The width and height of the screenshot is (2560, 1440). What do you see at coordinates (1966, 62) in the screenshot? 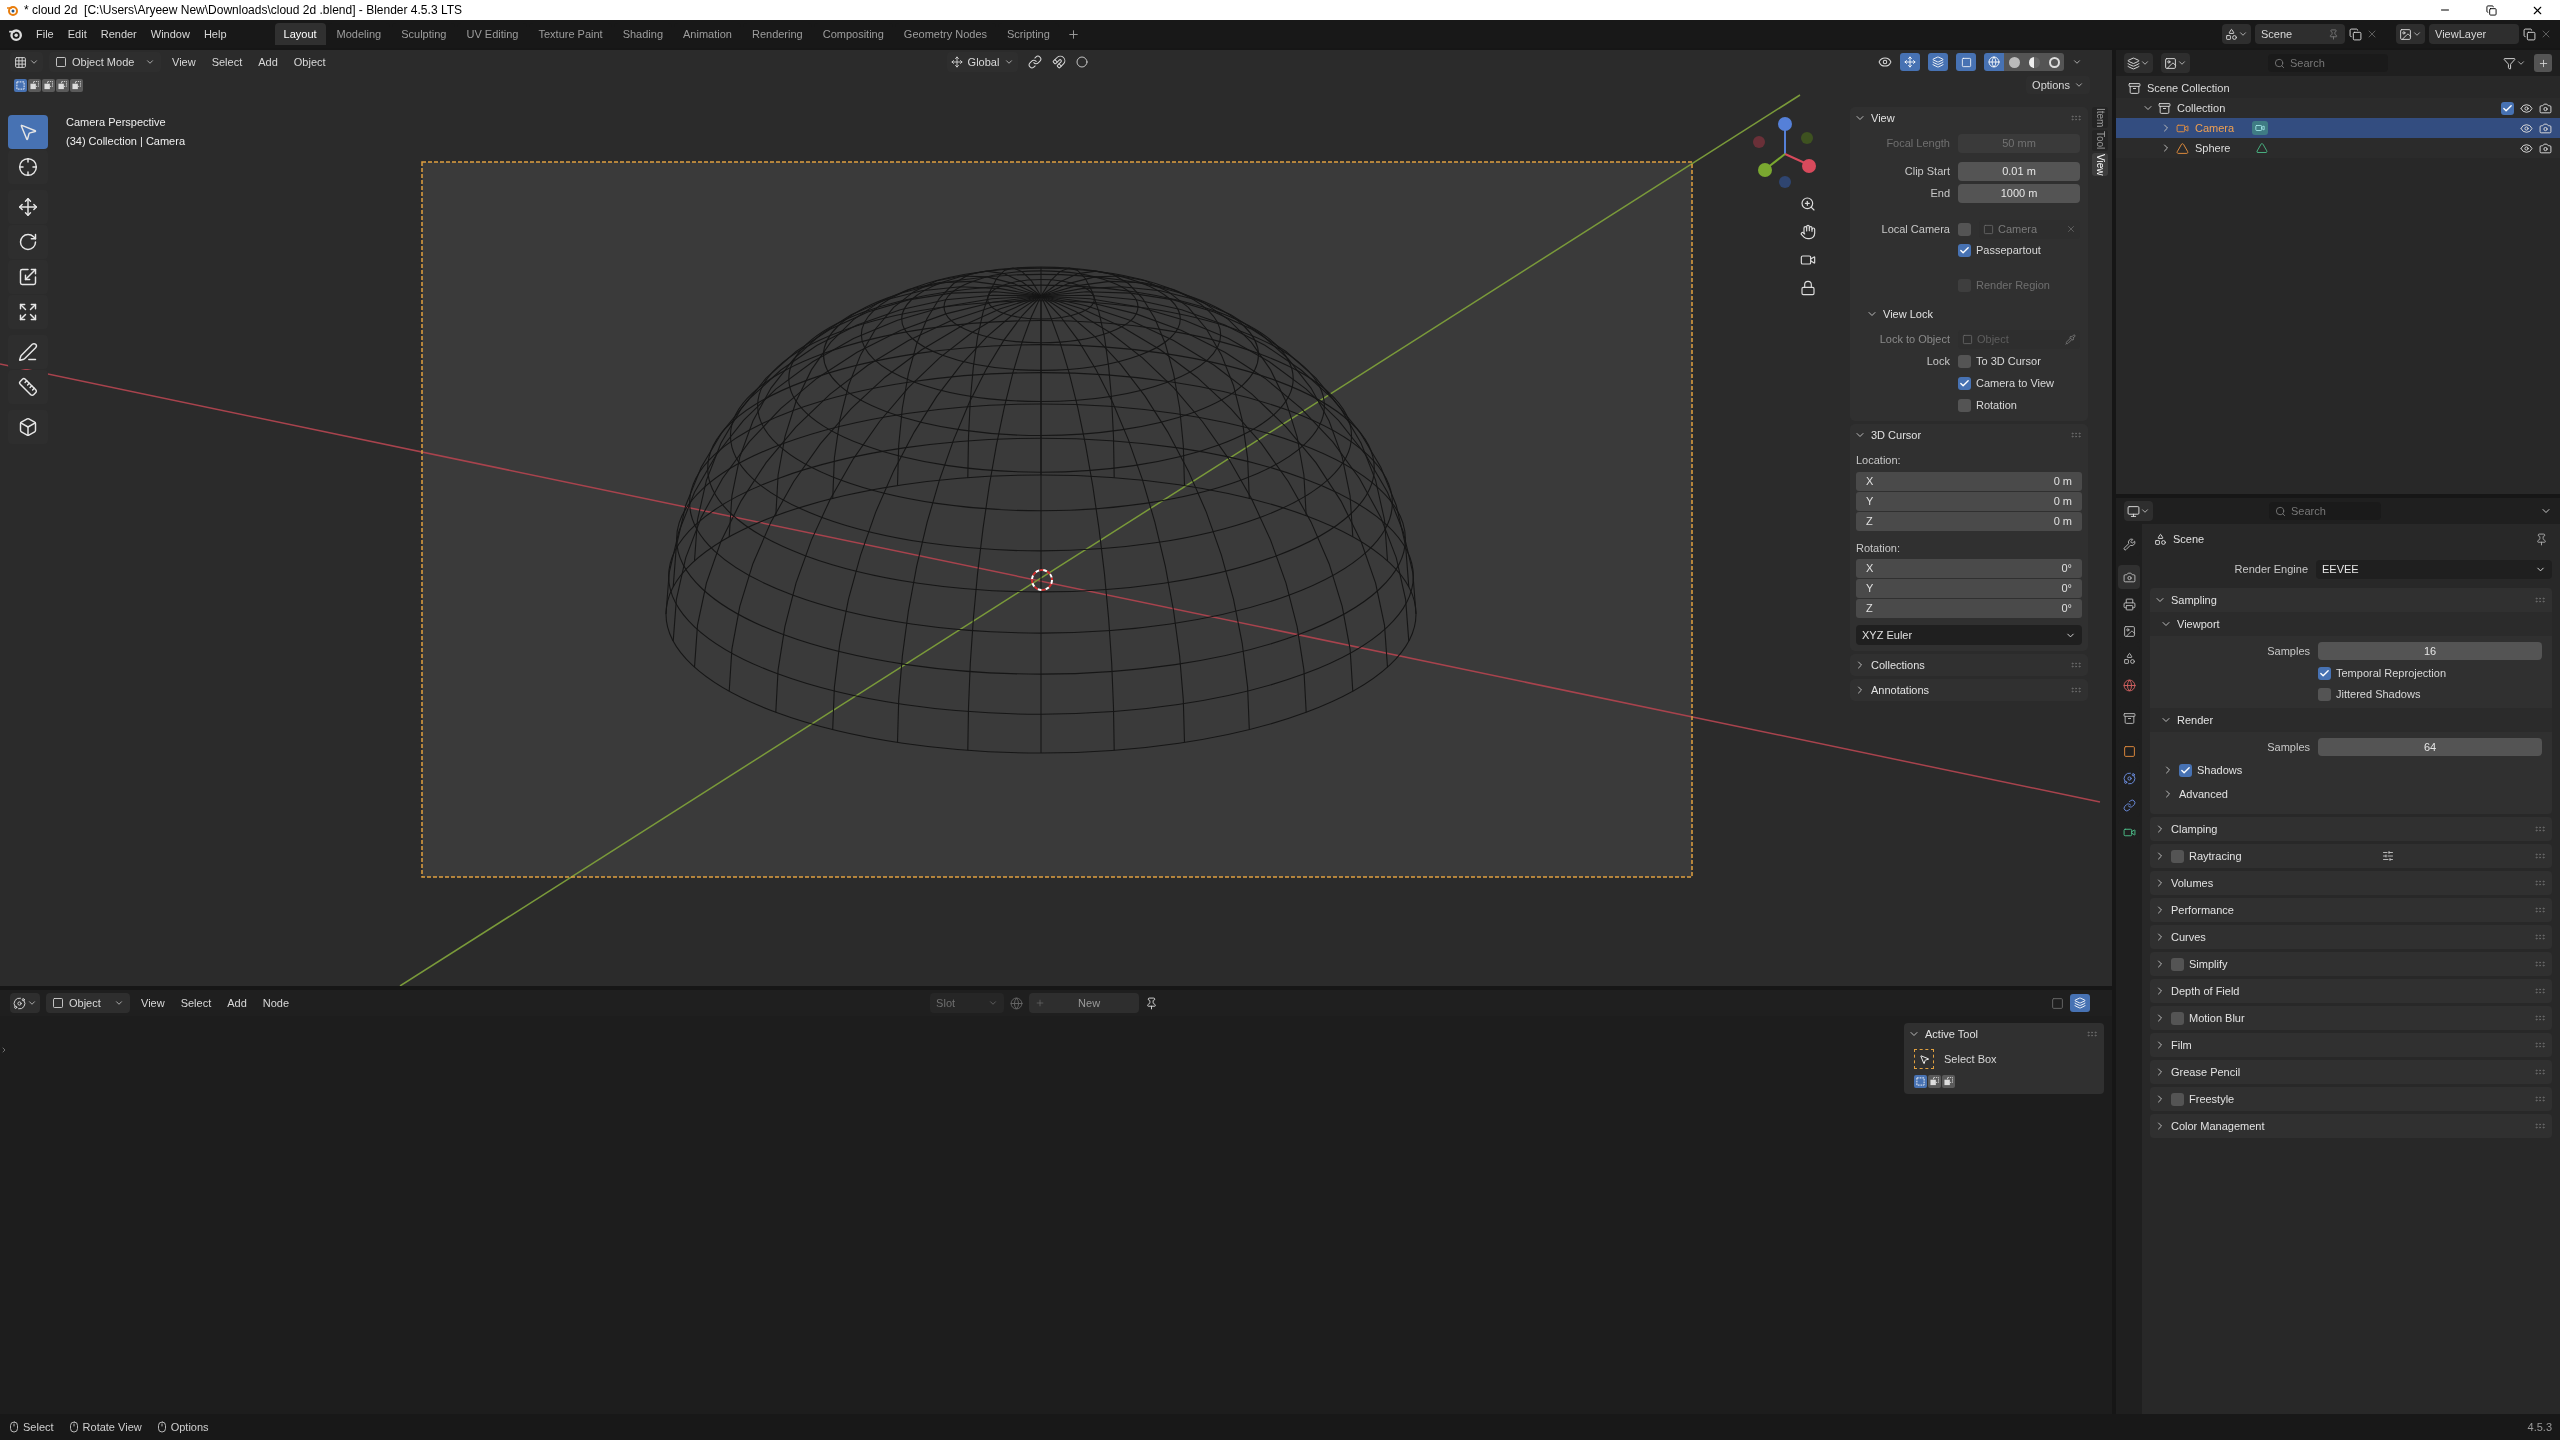
I see `xray-toggle` at bounding box center [1966, 62].